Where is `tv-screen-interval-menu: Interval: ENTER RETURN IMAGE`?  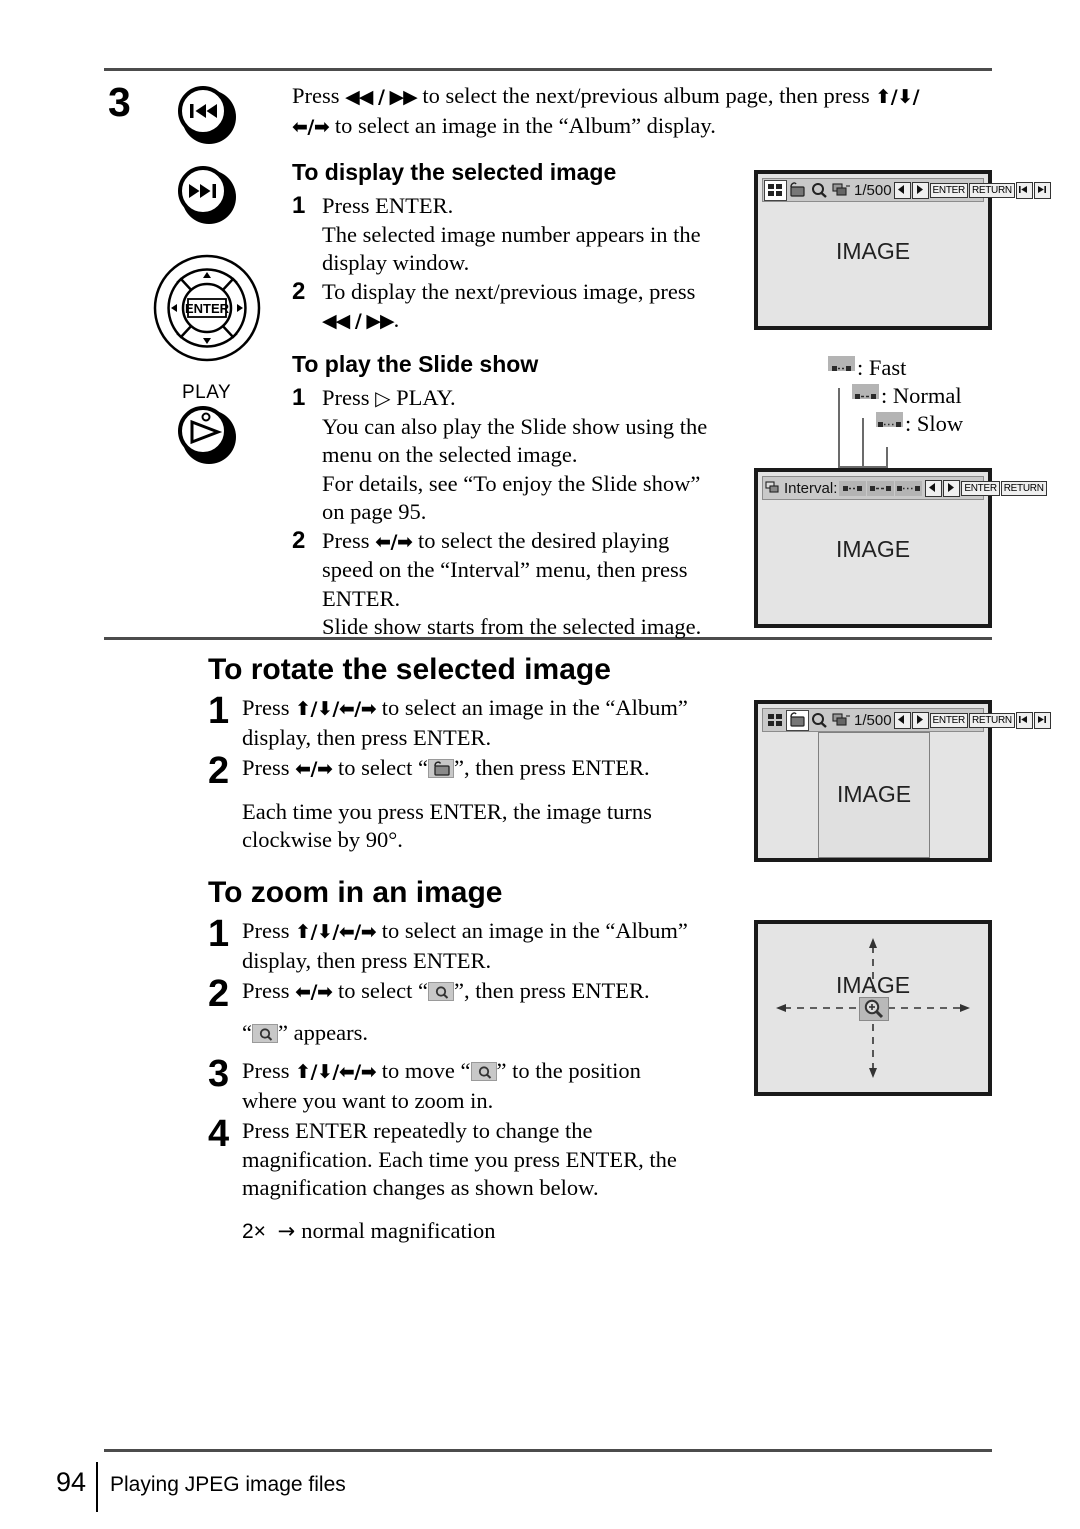 tv-screen-interval-menu: Interval: ENTER RETURN IMAGE is located at coordinates (900, 548).